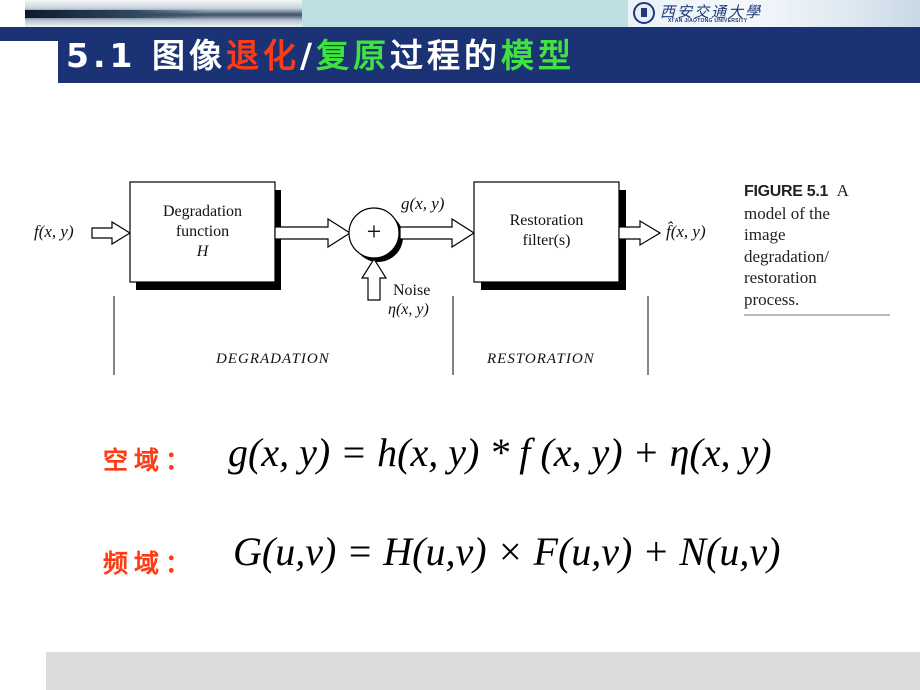 The height and width of the screenshot is (690, 920). I want to click on input-arrow, so click(111, 233).